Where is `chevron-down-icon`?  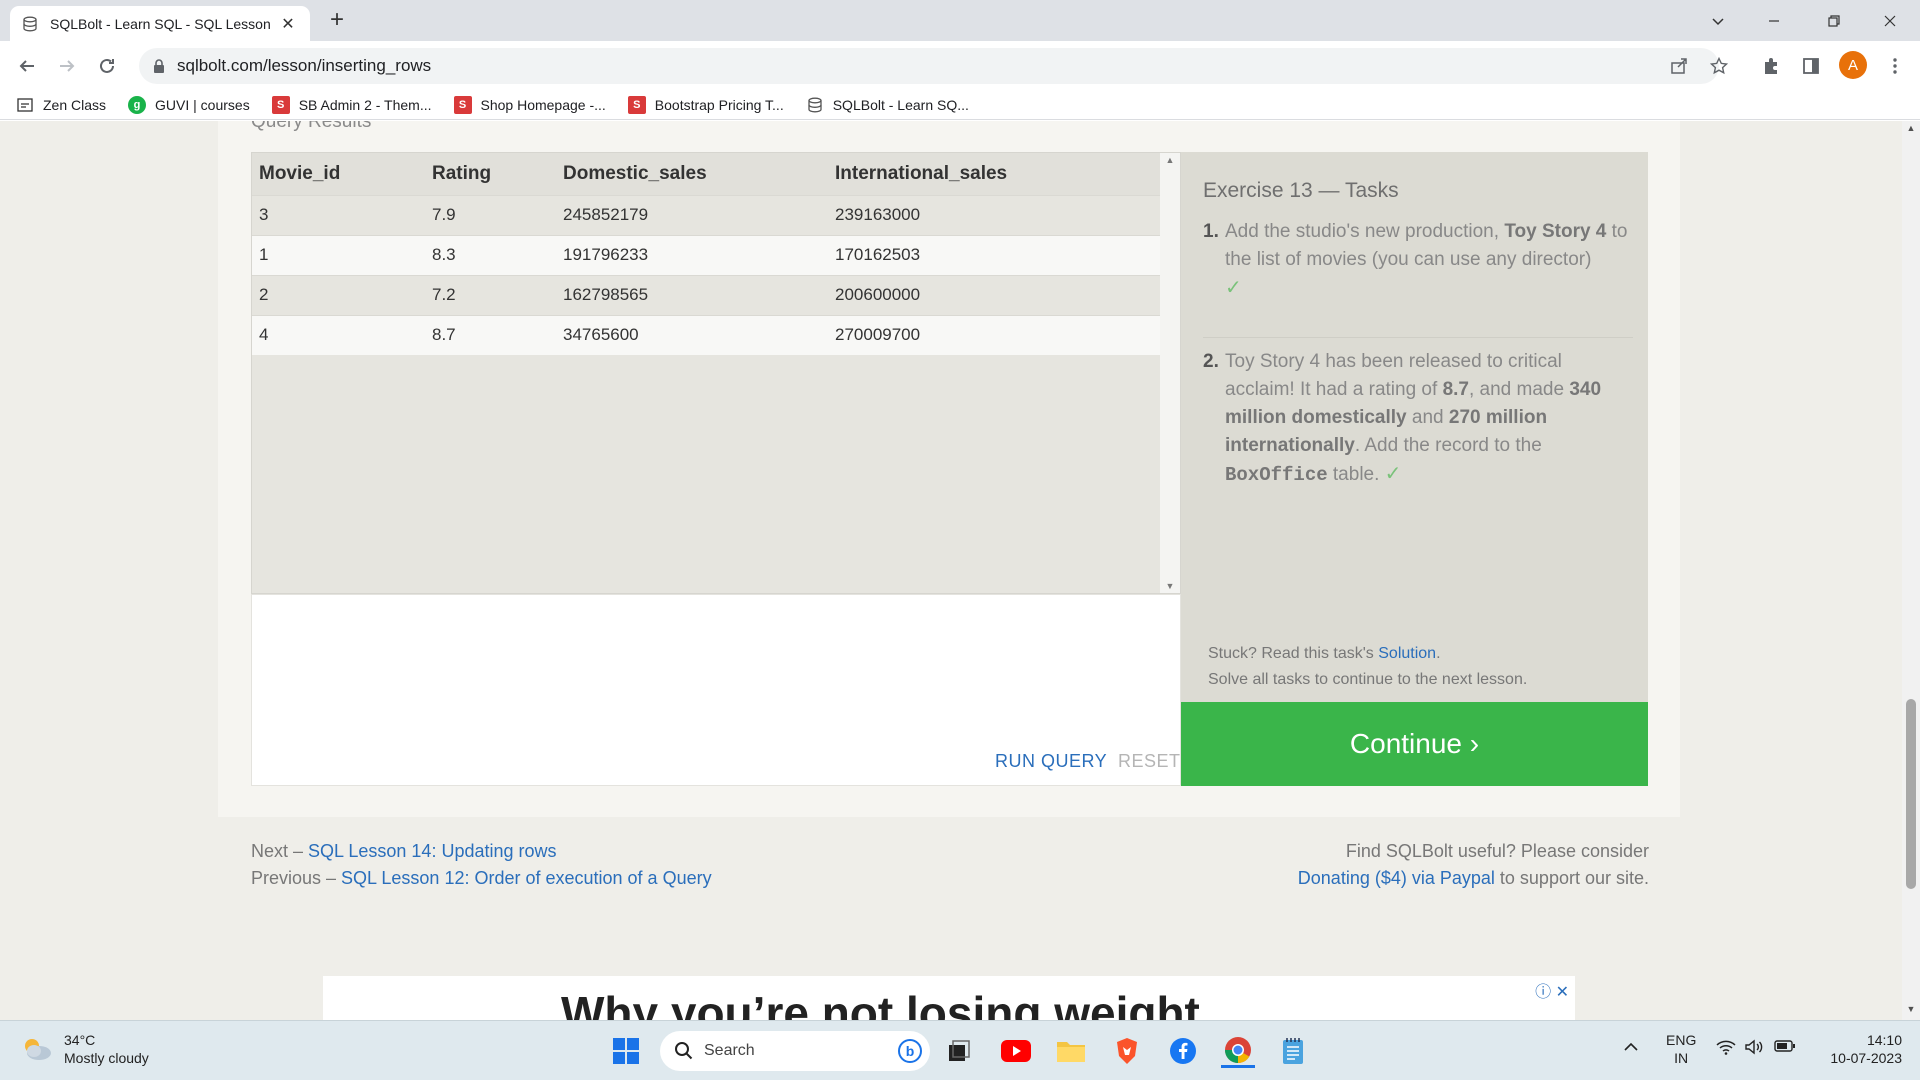 chevron-down-icon is located at coordinates (1718, 21).